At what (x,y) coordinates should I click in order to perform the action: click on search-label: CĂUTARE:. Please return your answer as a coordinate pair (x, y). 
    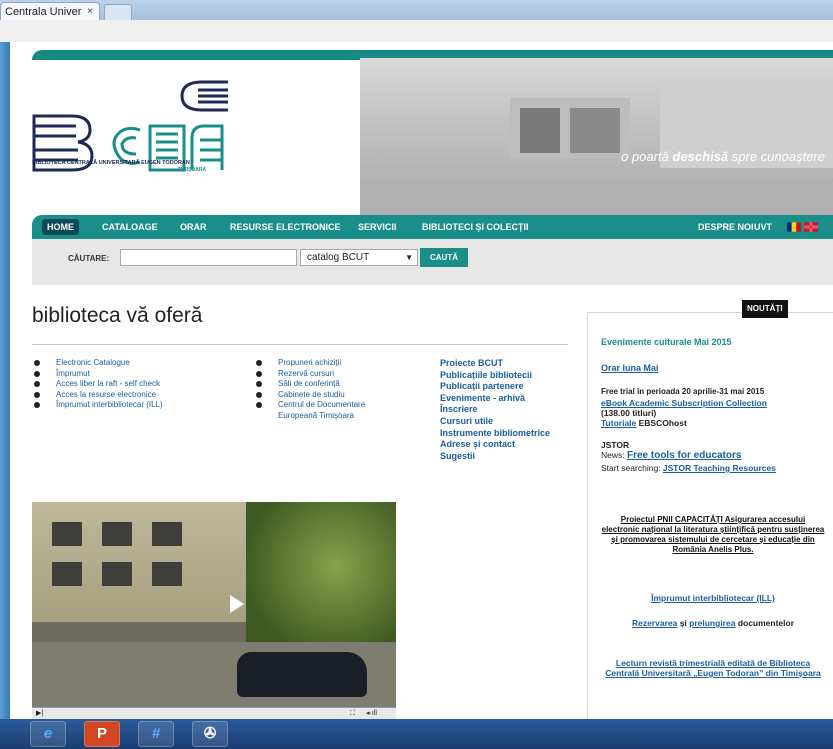
    Looking at the image, I should click on (89, 258).